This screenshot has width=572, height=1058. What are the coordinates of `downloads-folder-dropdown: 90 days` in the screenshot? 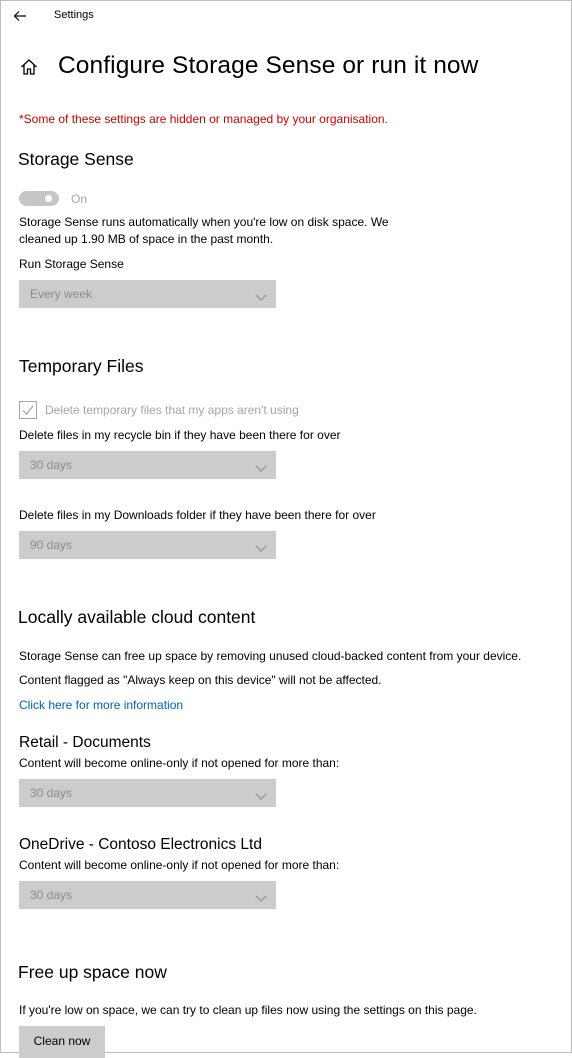 It's located at (147, 545).